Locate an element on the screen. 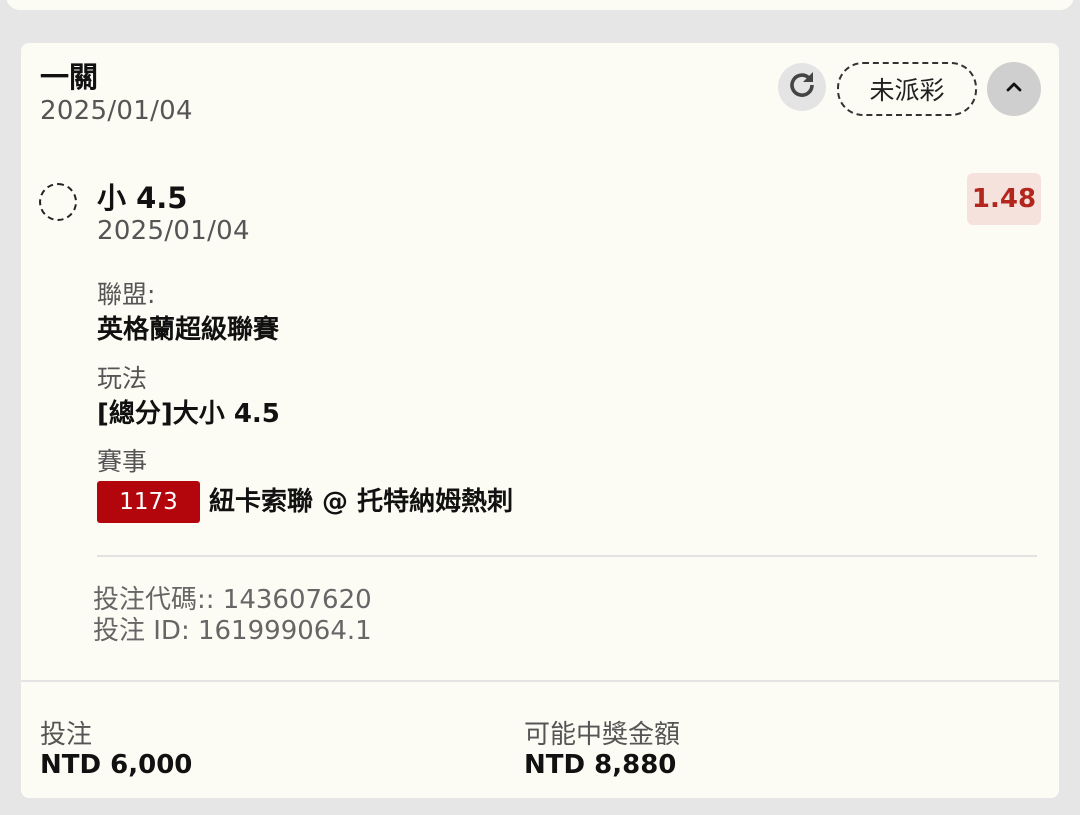  odds-badge: 1.48 is located at coordinates (1004, 199).